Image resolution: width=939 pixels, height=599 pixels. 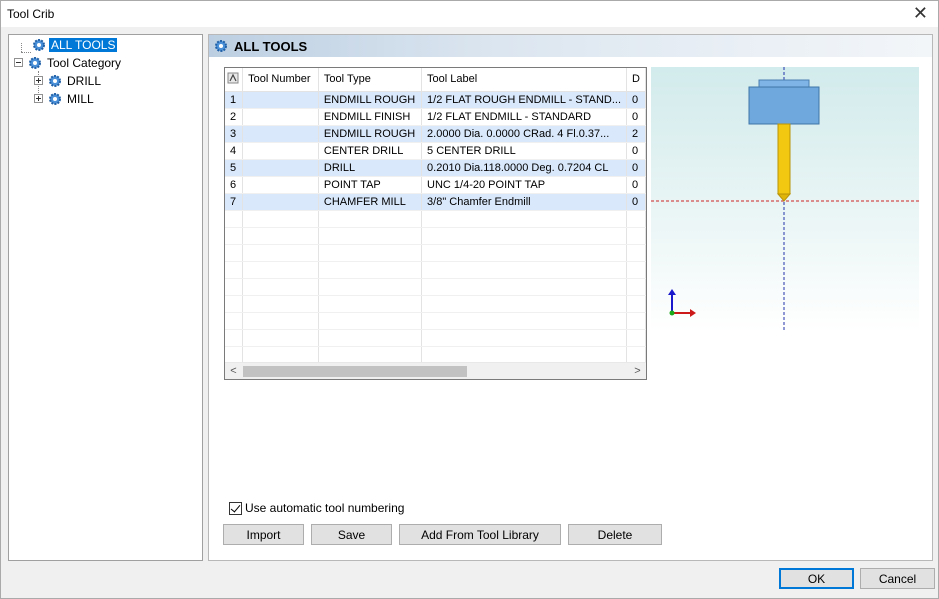 I want to click on column-header-tool-label: Tool Label, so click(x=524, y=80).